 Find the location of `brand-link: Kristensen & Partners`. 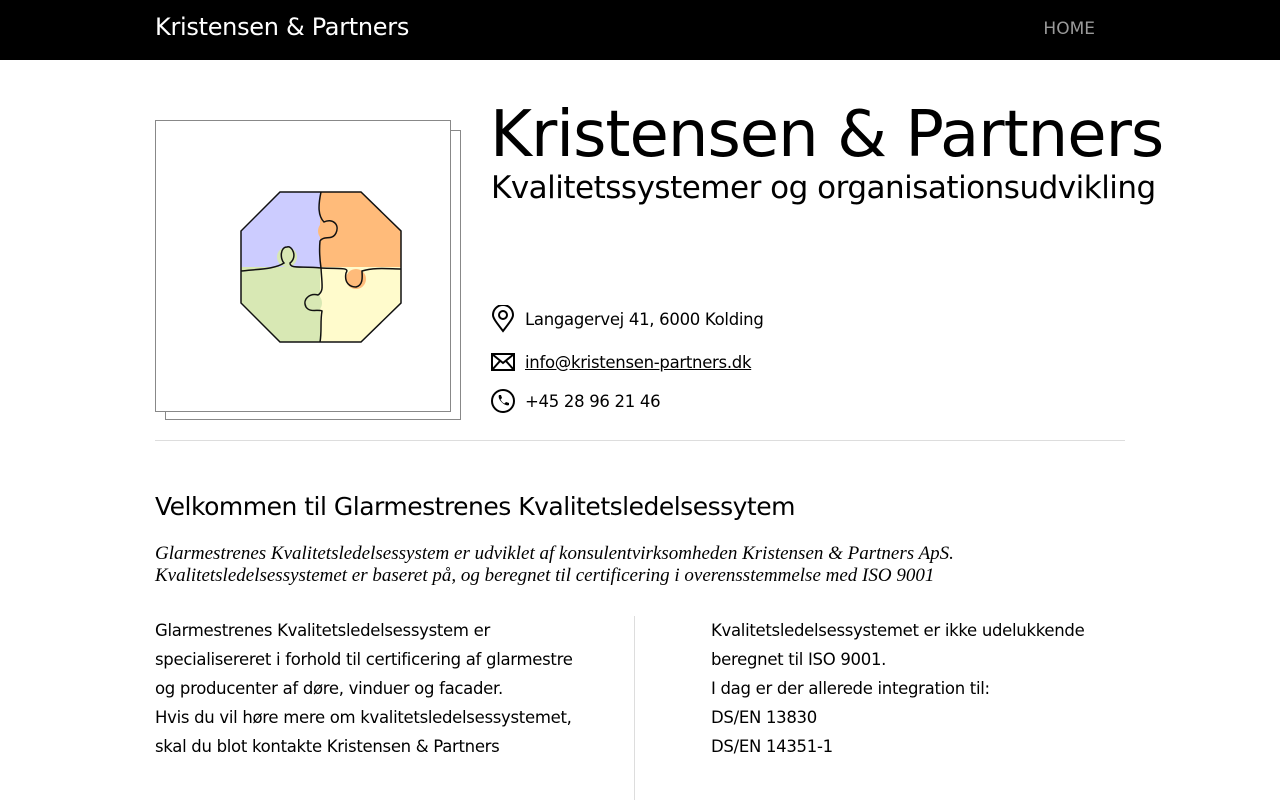

brand-link: Kristensen & Partners is located at coordinates (282, 27).